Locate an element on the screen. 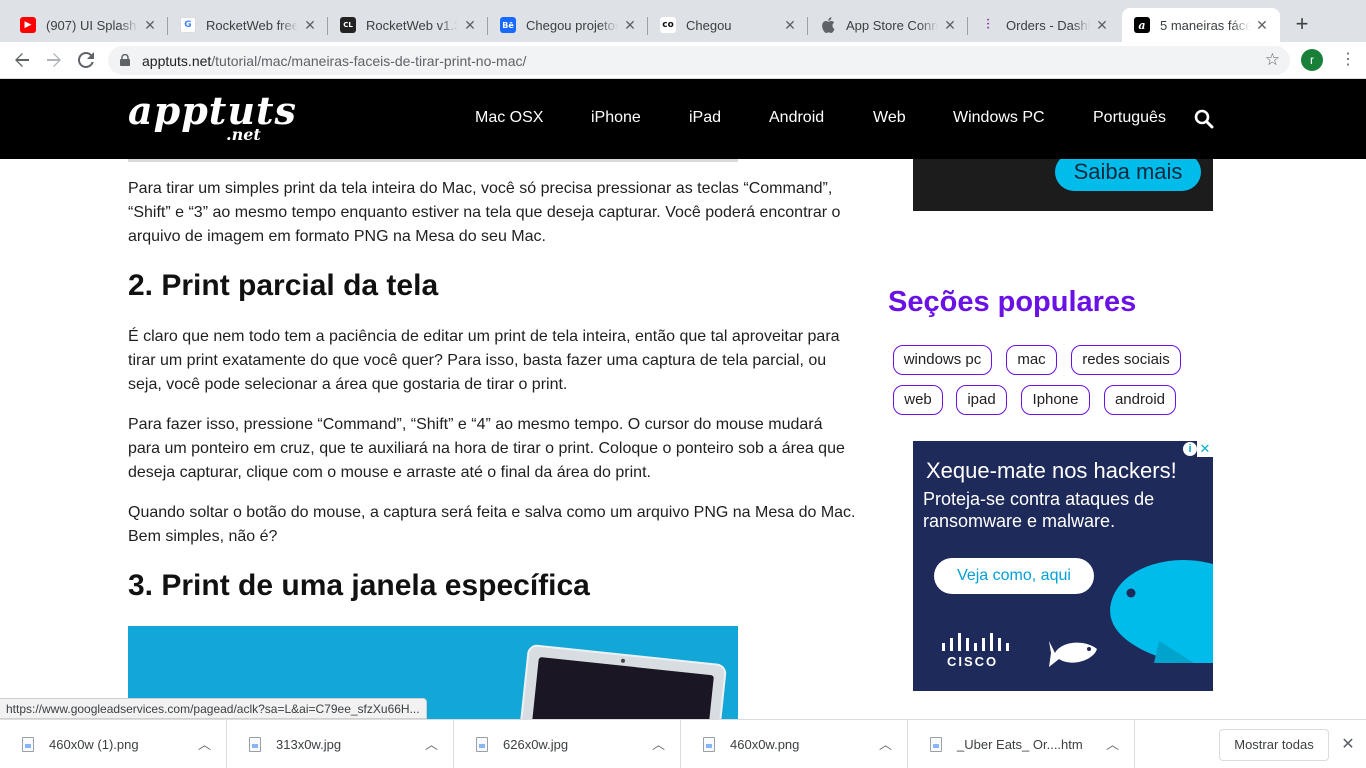  forward-arrow-icon is located at coordinates (54, 60).